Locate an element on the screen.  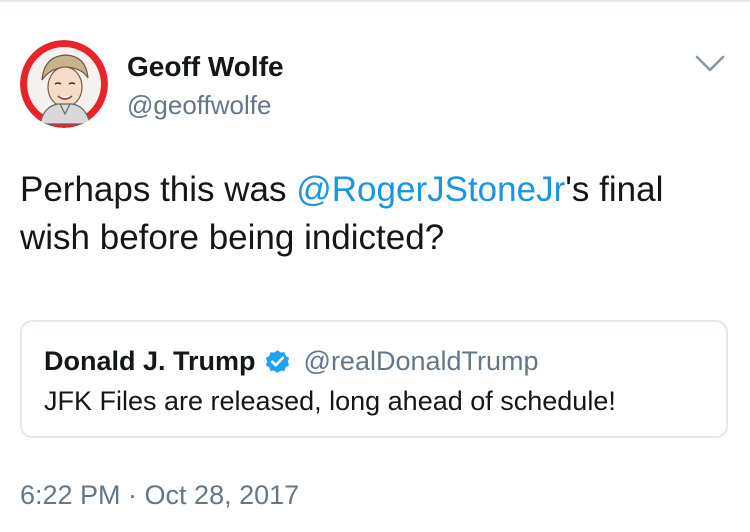
quoted-author-handle: @realDonaldTrump is located at coordinates (421, 361).